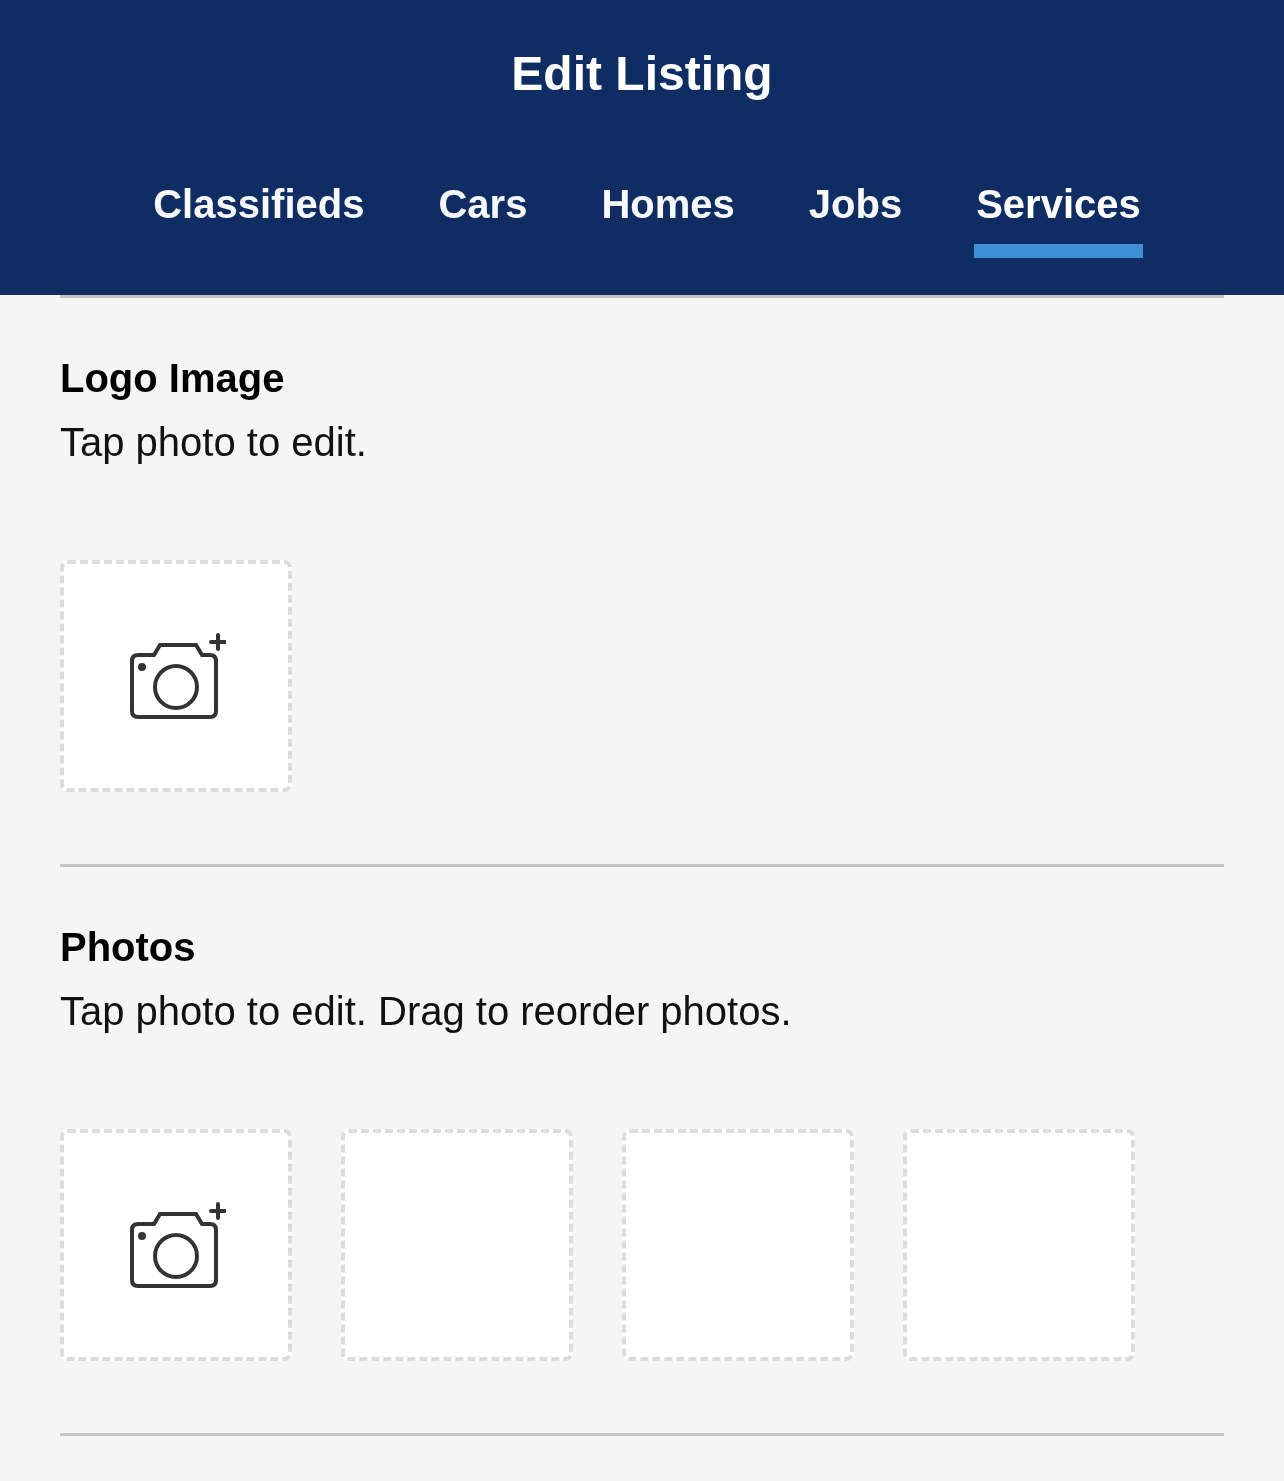 The height and width of the screenshot is (1481, 1284). Describe the element at coordinates (668, 219) in the screenshot. I see `category-tab: Homes` at that location.